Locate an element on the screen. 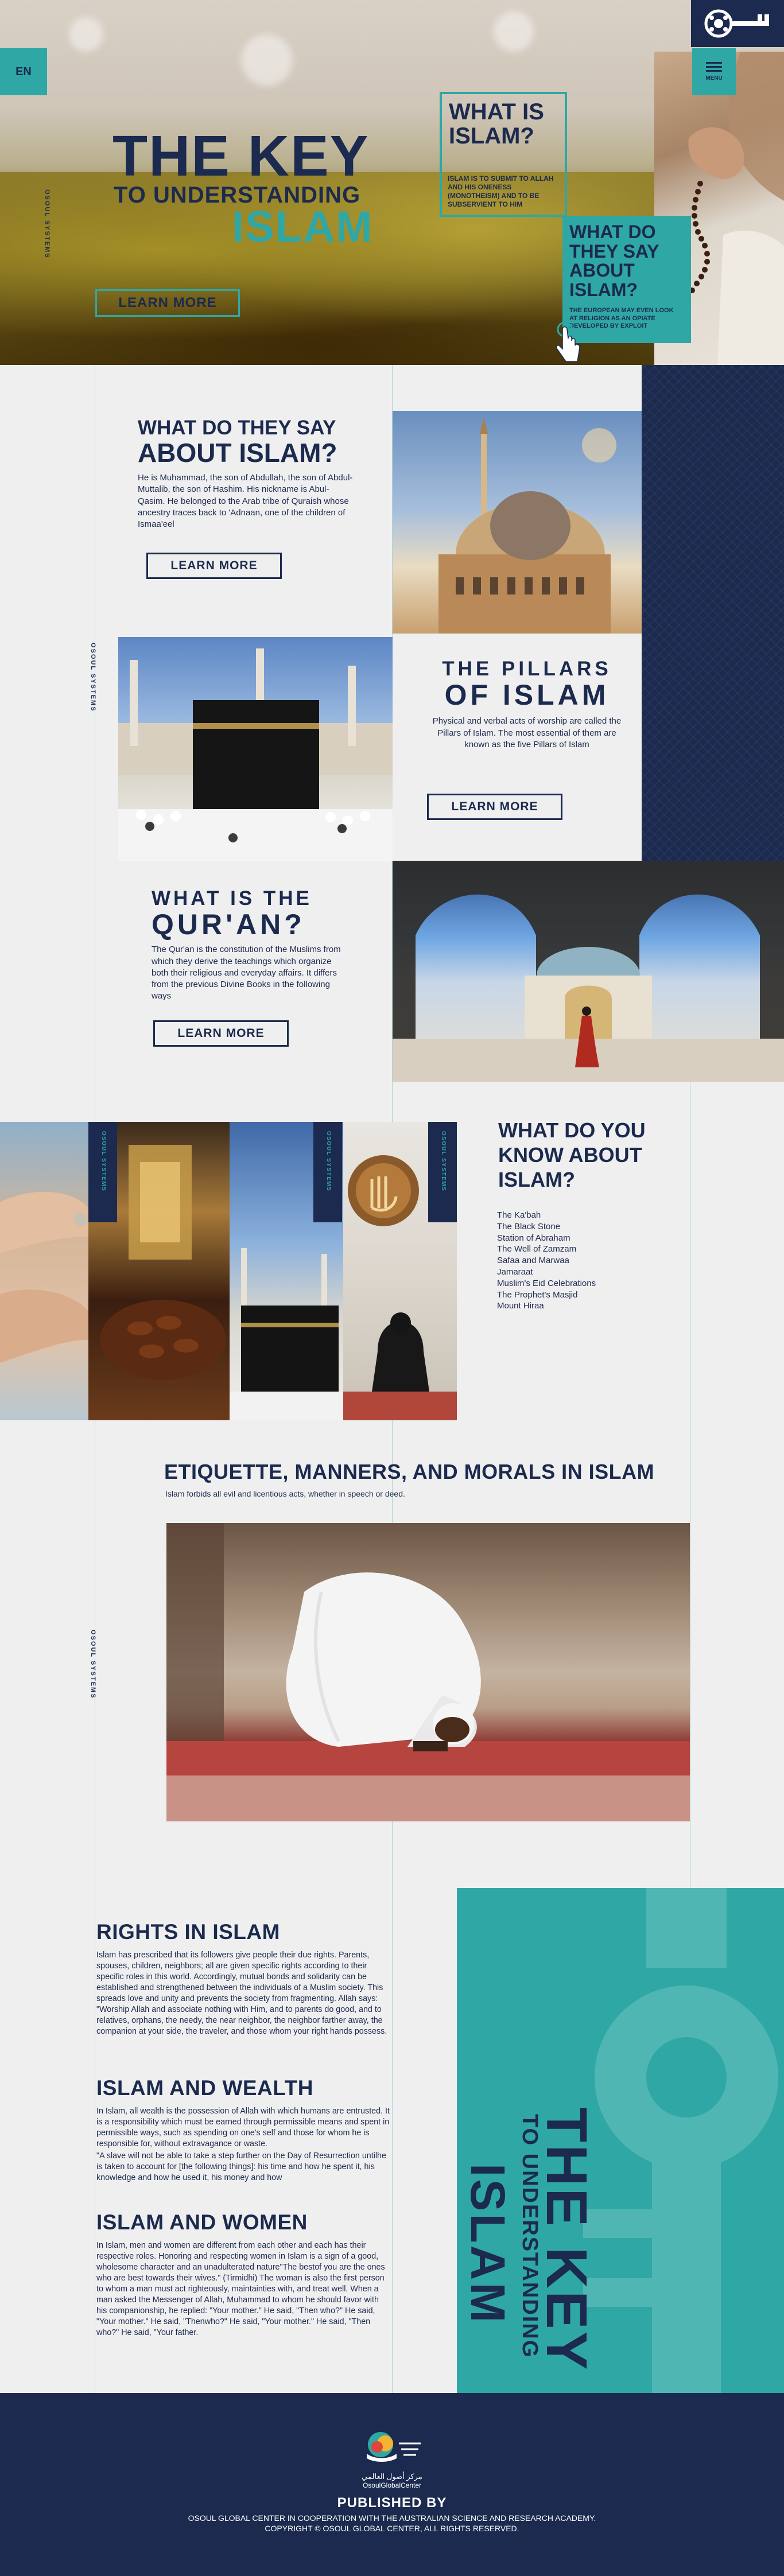 The image size is (784, 2576). pillars-title-line1: THE PILLARS is located at coordinates (527, 669).